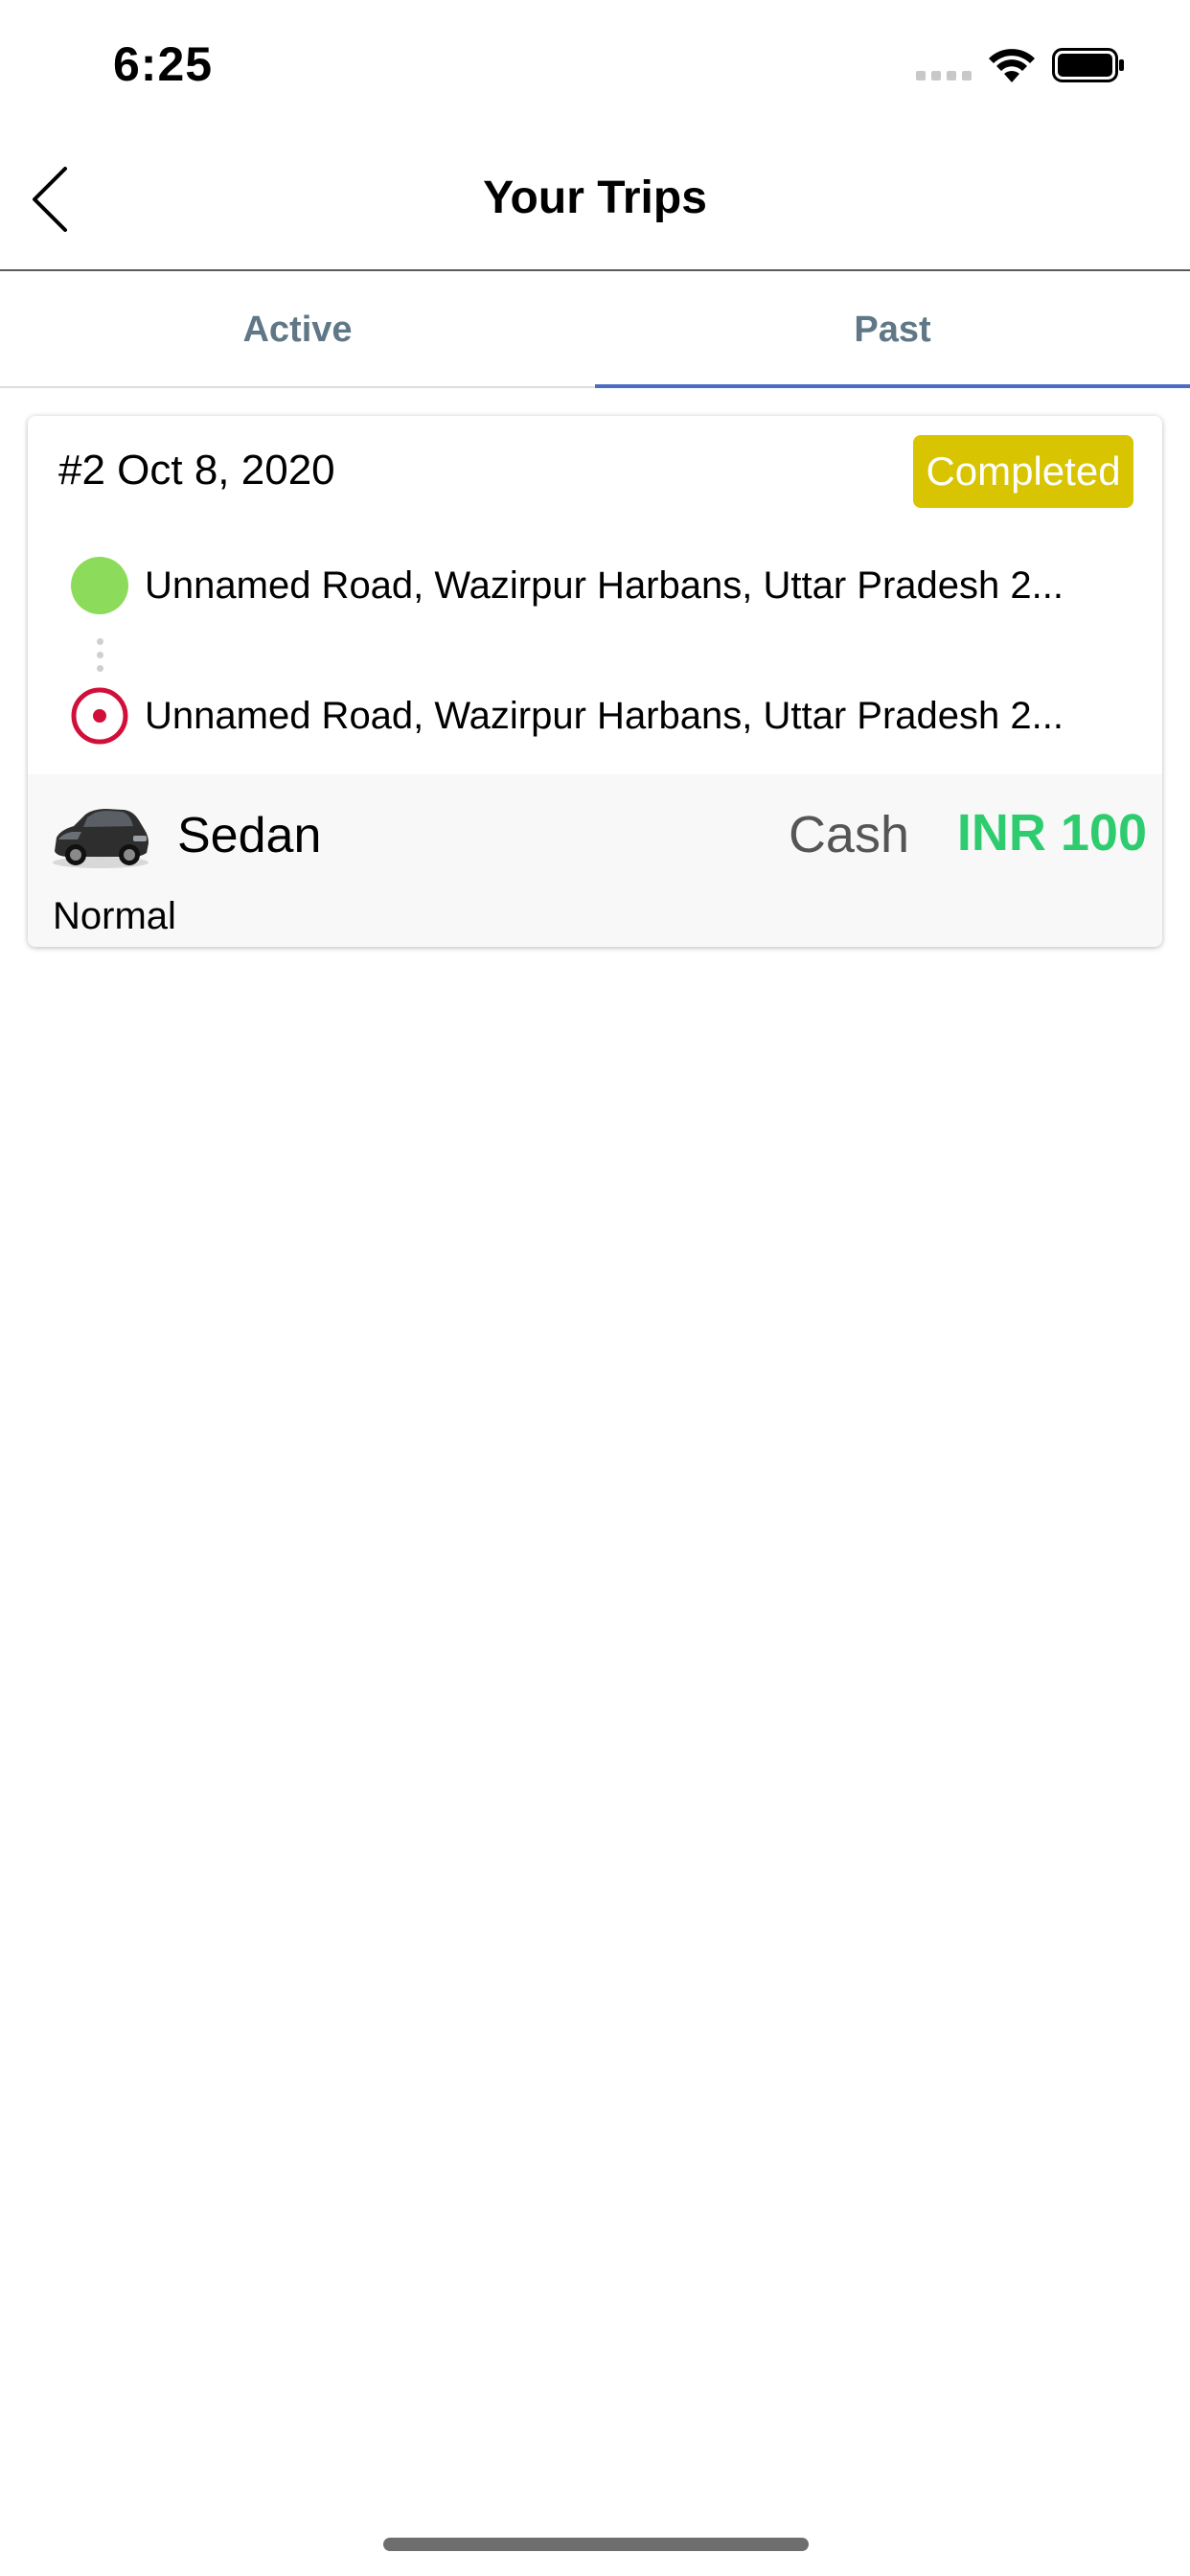 Image resolution: width=1190 pixels, height=2576 pixels. Describe the element at coordinates (1088, 65) in the screenshot. I see `battery-icon` at that location.